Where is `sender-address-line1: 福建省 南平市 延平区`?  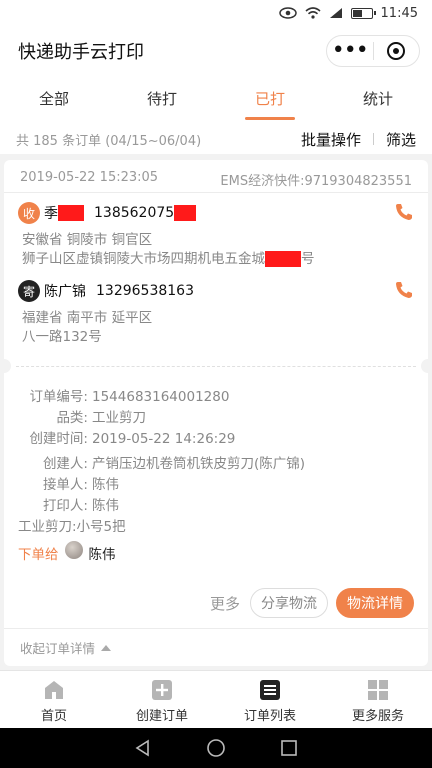 sender-address-line1: 福建省 南平市 延平区 is located at coordinates (87, 318).